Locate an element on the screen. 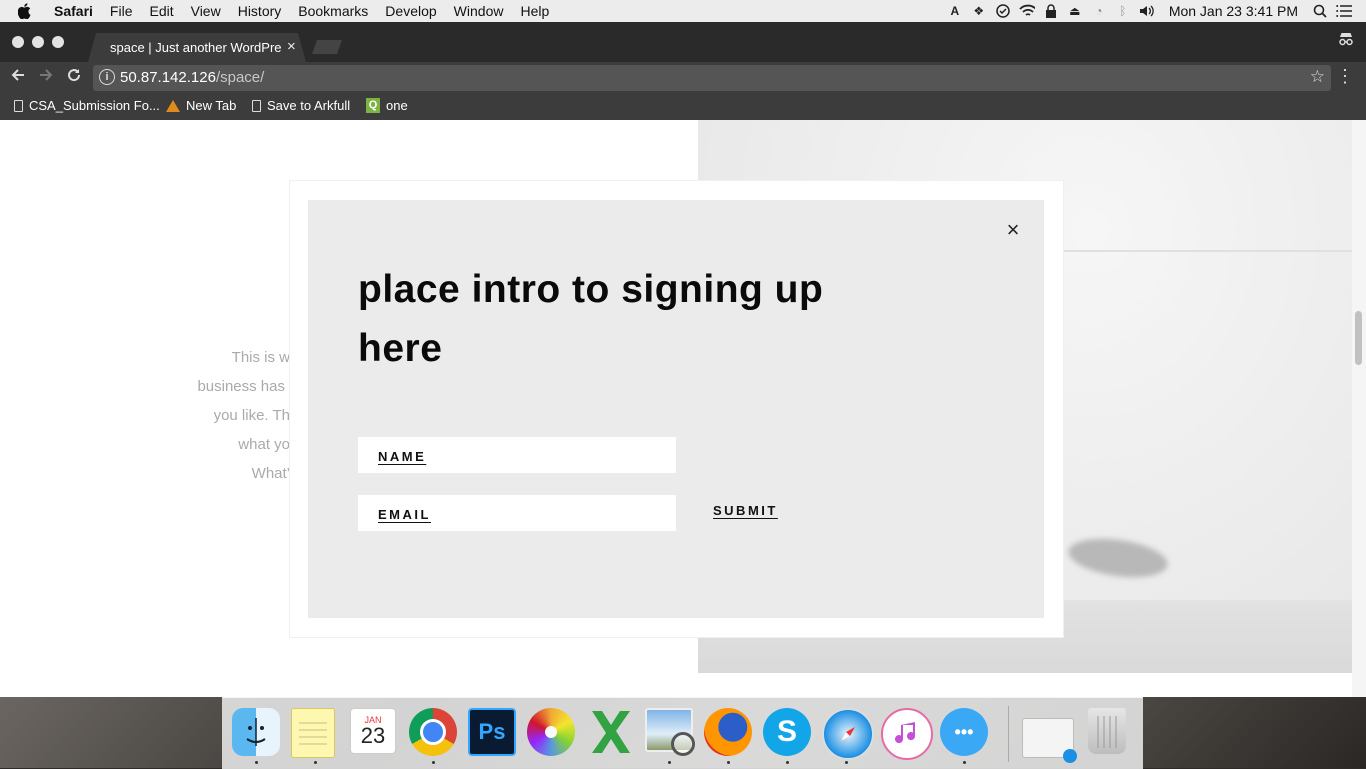 Image resolution: width=1366 pixels, height=769 pixels. page-scrollbar-thumb is located at coordinates (1358, 338).